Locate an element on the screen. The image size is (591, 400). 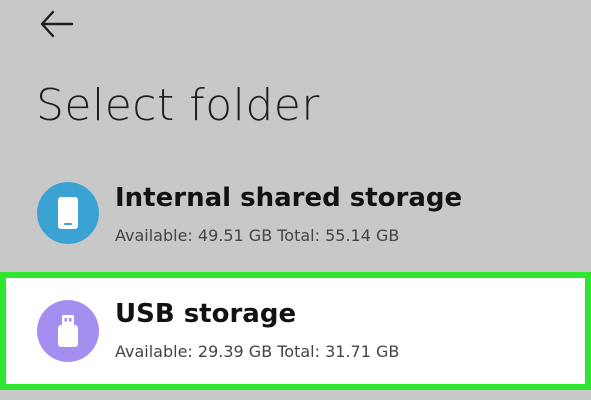
storage-item-name: Internal shared storage is located at coordinates (289, 198).